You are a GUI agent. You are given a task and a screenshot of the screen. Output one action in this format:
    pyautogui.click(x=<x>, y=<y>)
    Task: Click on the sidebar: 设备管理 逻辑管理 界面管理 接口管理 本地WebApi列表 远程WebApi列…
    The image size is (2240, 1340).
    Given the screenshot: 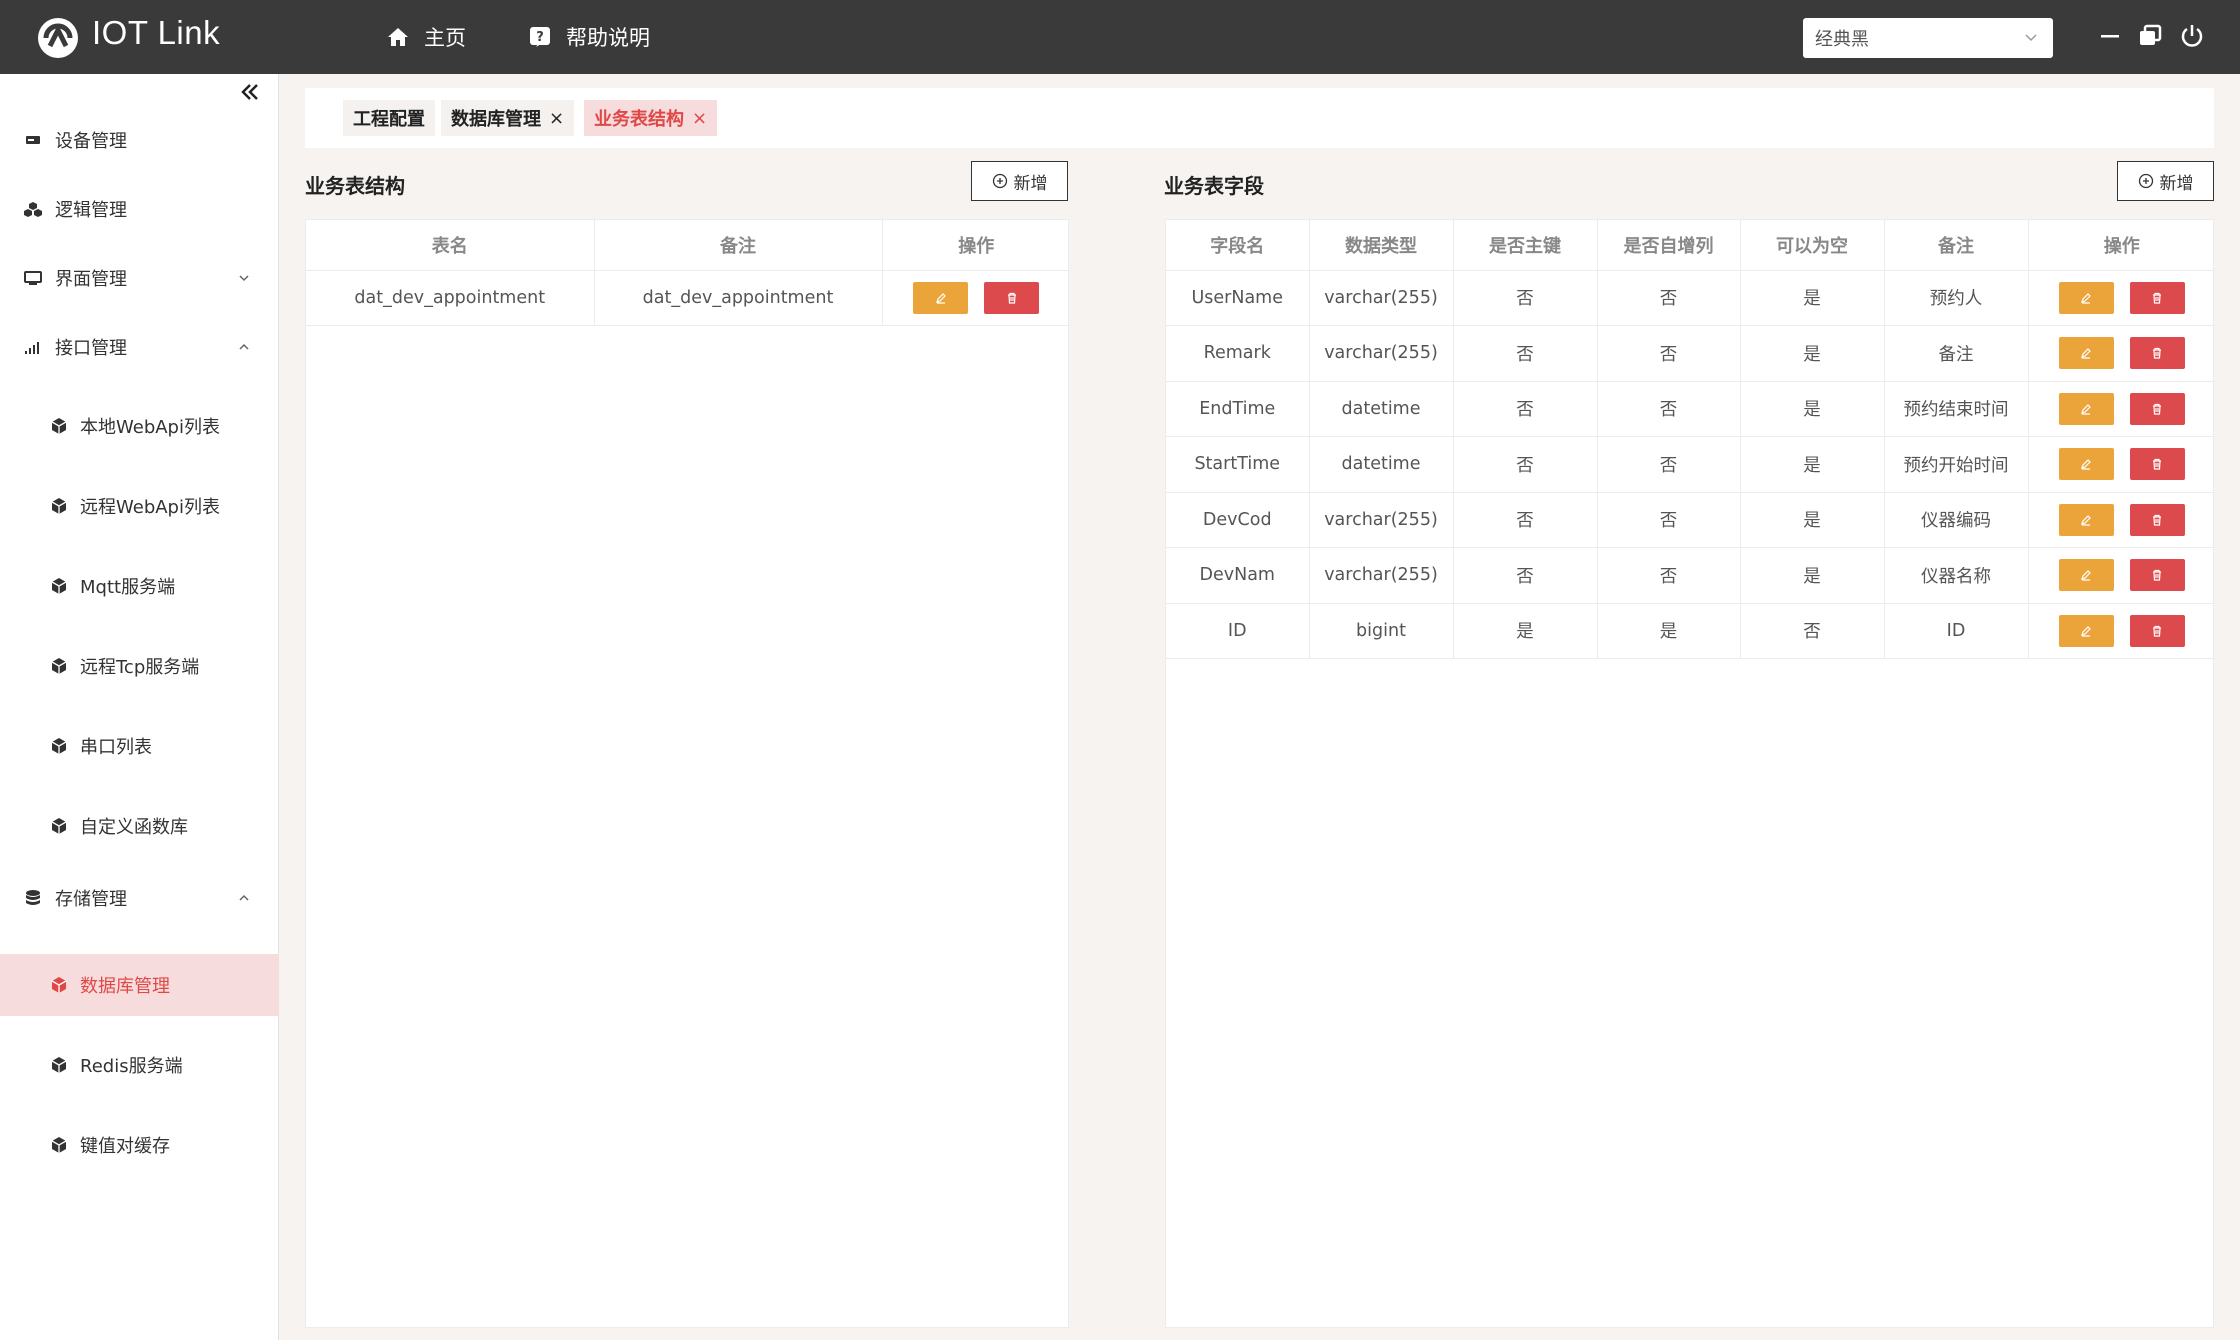 What is the action you would take?
    pyautogui.click(x=139, y=707)
    